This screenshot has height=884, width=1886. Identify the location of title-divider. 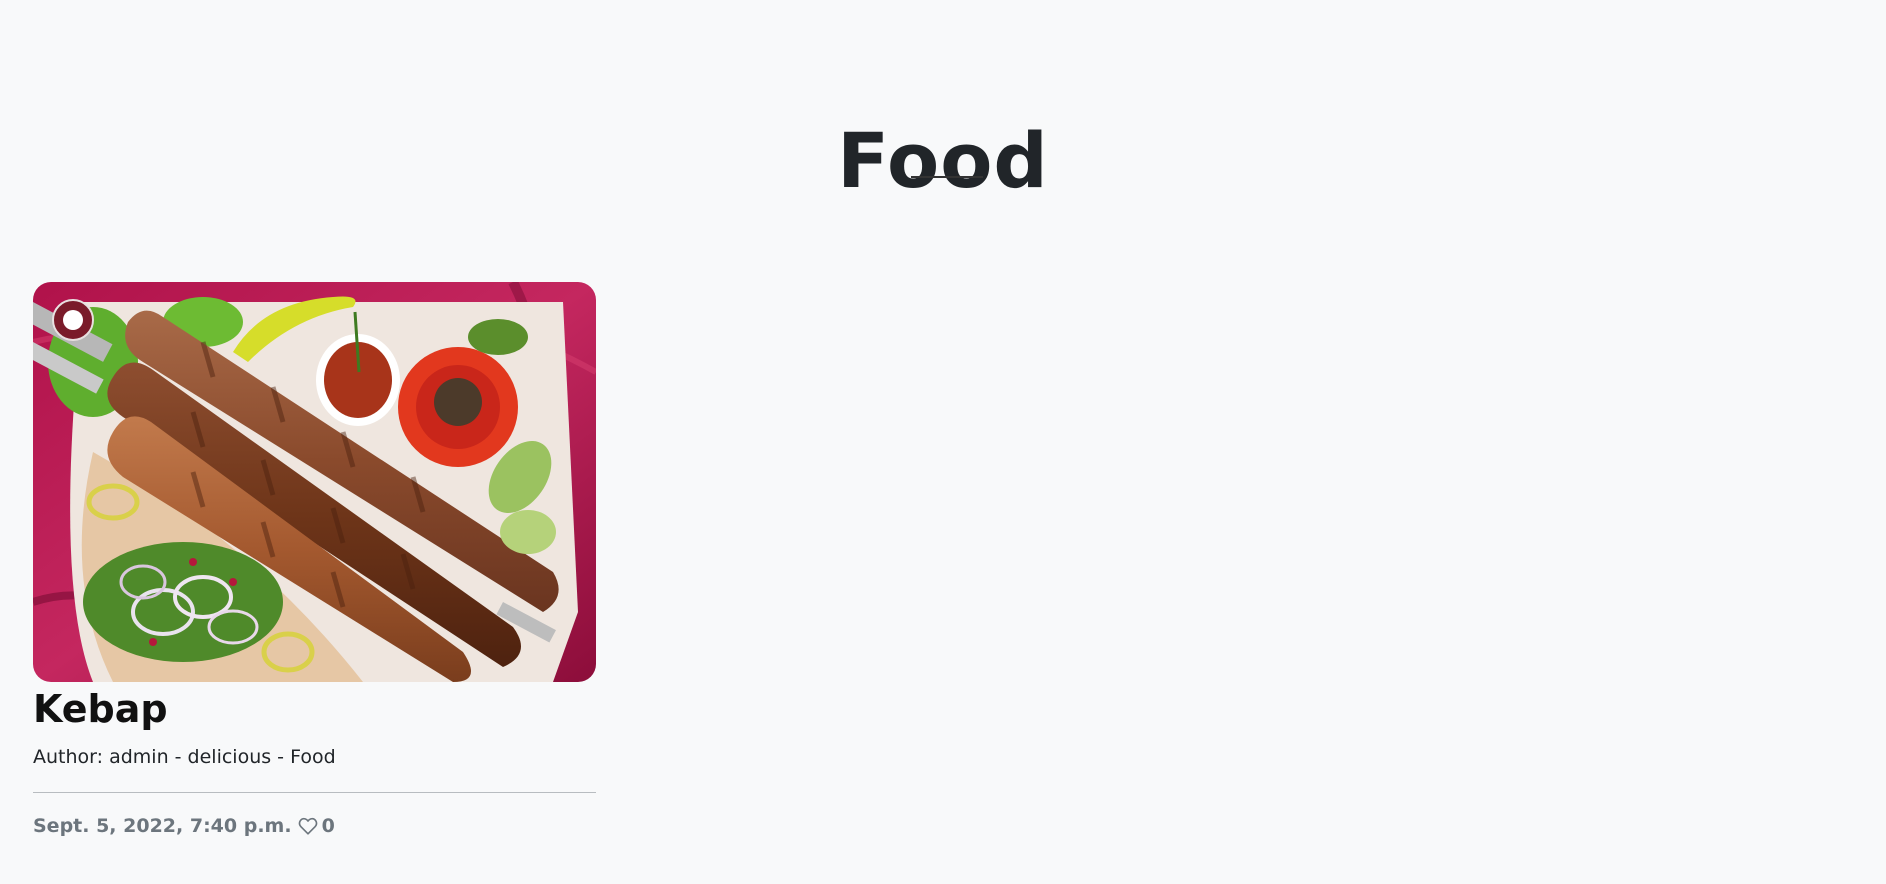
(947, 177).